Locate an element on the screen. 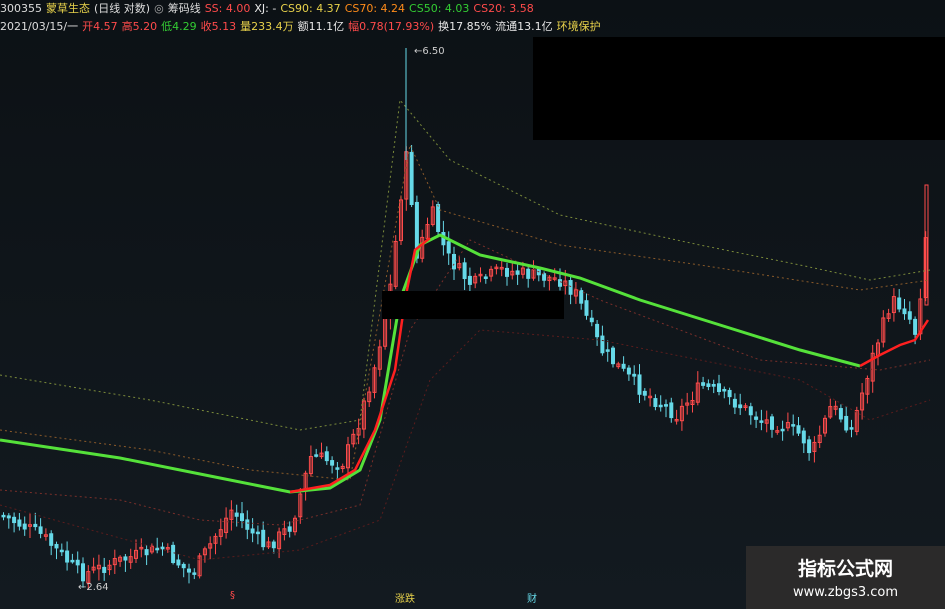 Image resolution: width=945 pixels, height=609 pixels. overlay-panel is located at coordinates (739, 88).